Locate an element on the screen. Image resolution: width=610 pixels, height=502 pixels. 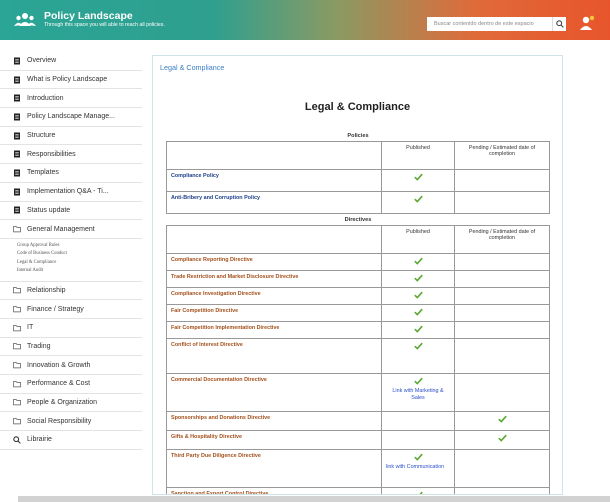
search-button is located at coordinates (559, 24).